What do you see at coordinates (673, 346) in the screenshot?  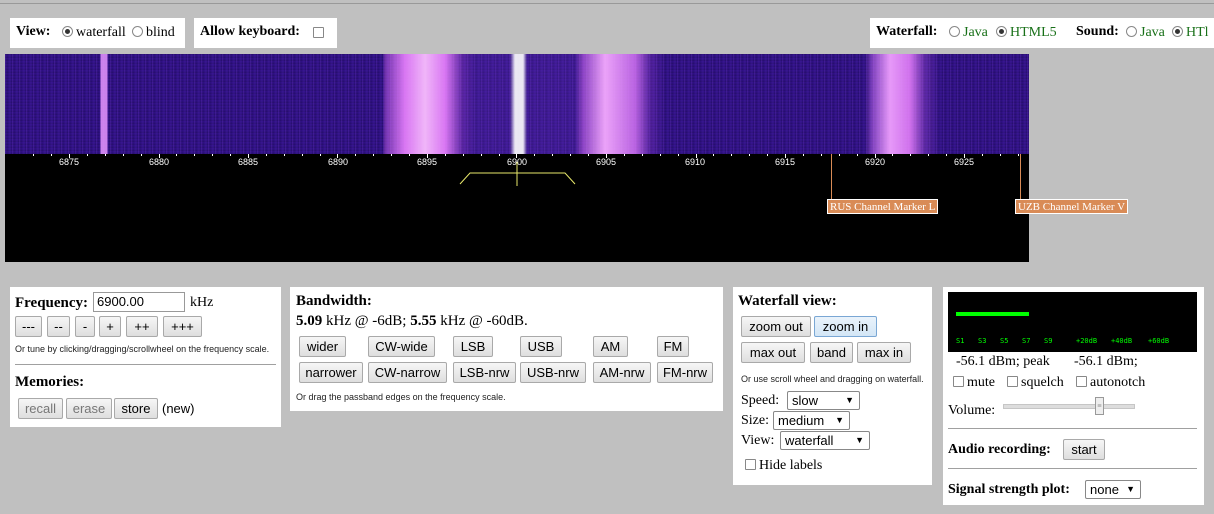 I see `fm-button: FM` at bounding box center [673, 346].